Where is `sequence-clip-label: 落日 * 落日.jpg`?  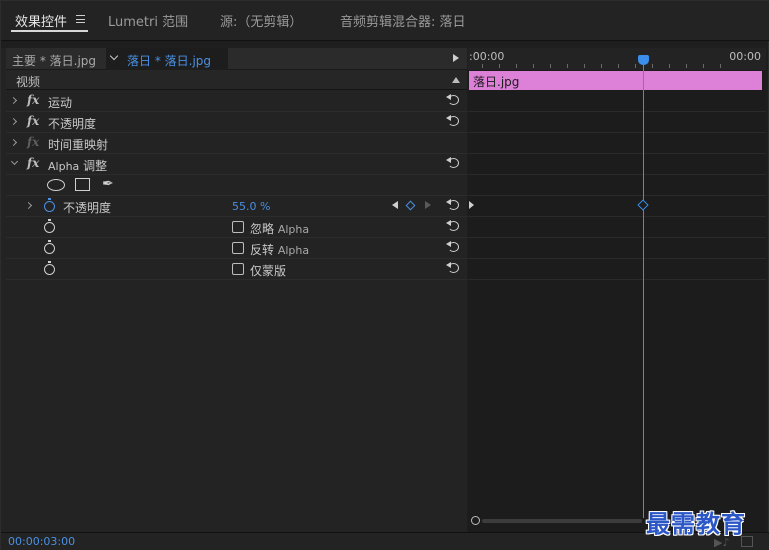
sequence-clip-label: 落日 * 落日.jpg is located at coordinates (169, 60).